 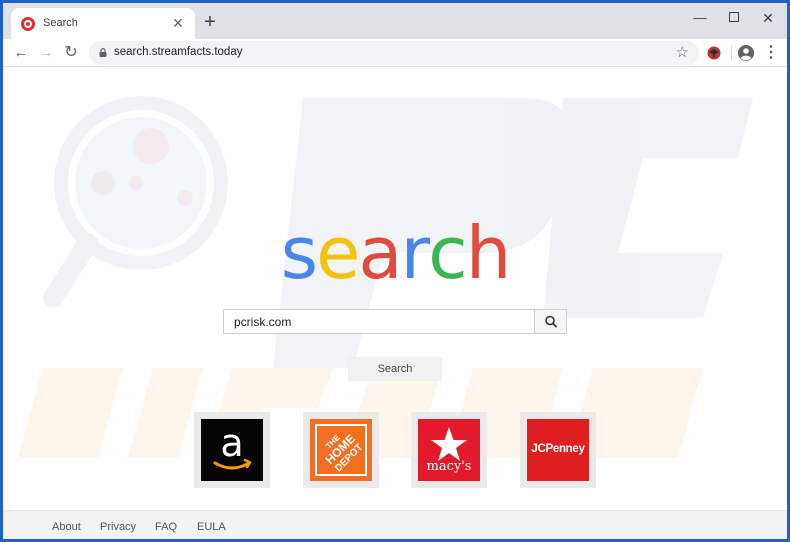 What do you see at coordinates (71, 53) in the screenshot?
I see `reload-button: ↻` at bounding box center [71, 53].